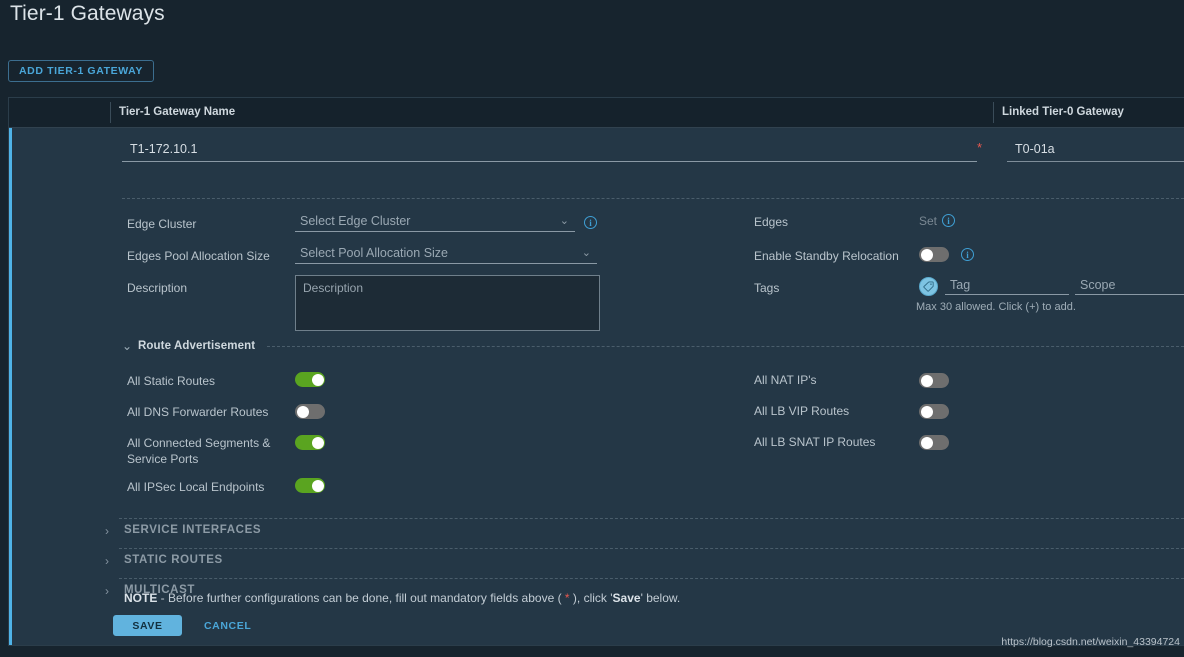  What do you see at coordinates (157, 288) in the screenshot?
I see `description-label: Description` at bounding box center [157, 288].